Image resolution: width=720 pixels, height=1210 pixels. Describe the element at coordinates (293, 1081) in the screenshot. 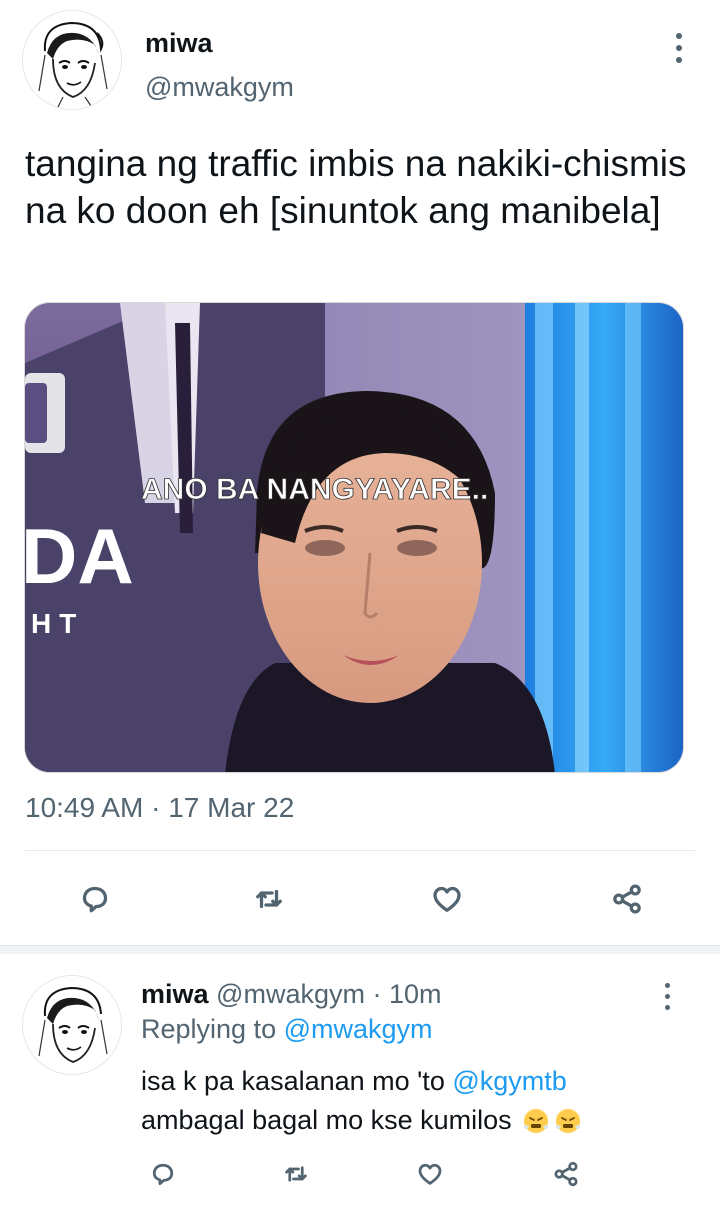

I see `reply-text-prefix: isa k pa kasalanan mo 'to` at that location.